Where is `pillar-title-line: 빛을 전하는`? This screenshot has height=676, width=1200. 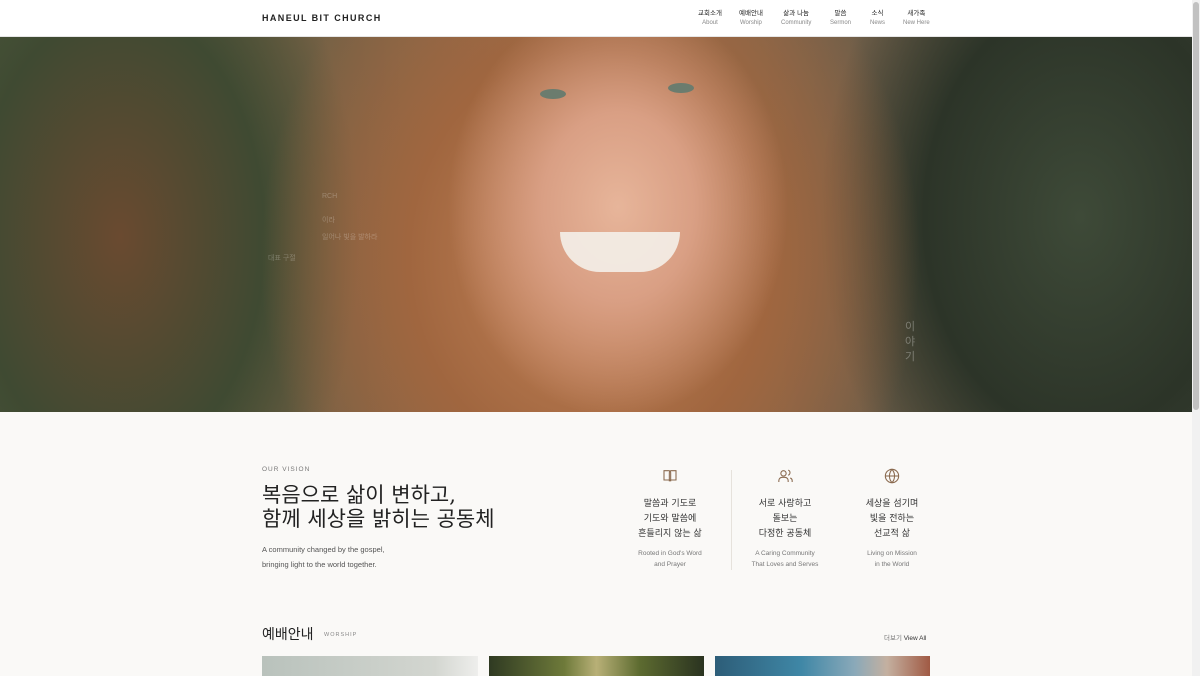 pillar-title-line: 빛을 전하는 is located at coordinates (892, 519).